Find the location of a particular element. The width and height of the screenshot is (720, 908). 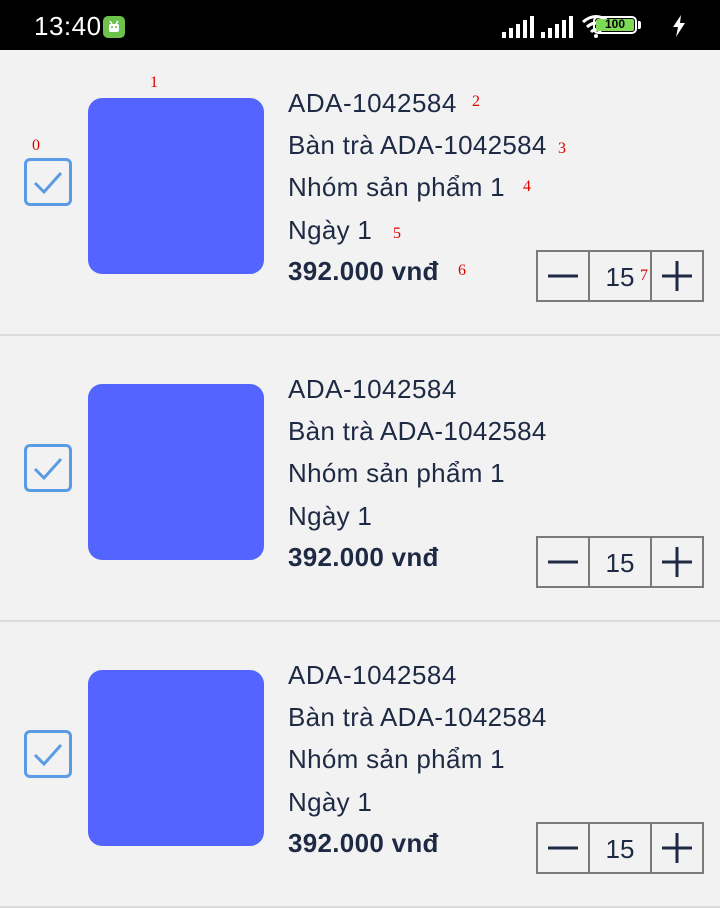

battery-icon: 100 is located at coordinates (615, 25).